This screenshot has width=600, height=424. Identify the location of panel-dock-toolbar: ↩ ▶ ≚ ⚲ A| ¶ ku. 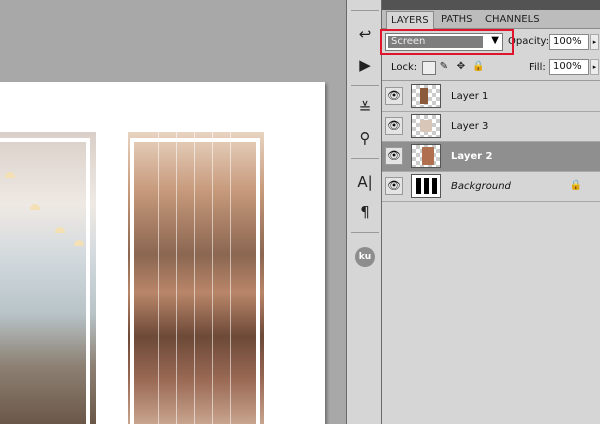
(364, 212).